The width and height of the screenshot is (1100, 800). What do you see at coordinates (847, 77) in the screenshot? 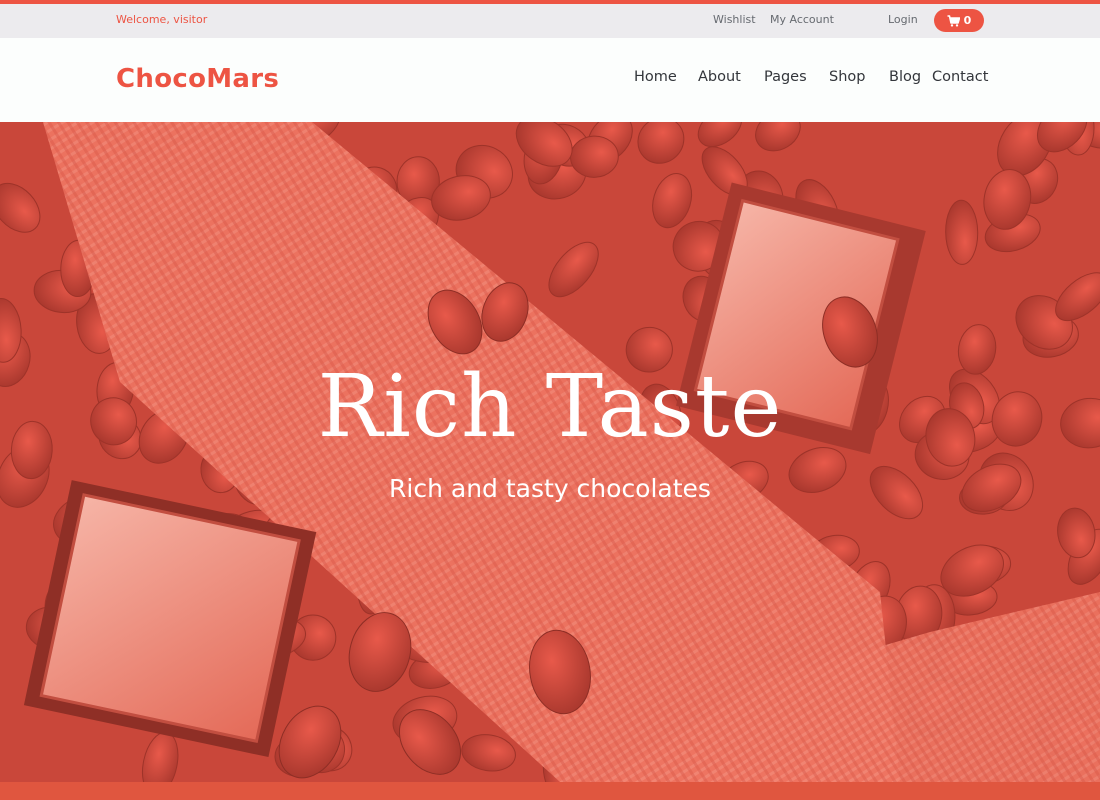
I see `nav-shop: Shop` at bounding box center [847, 77].